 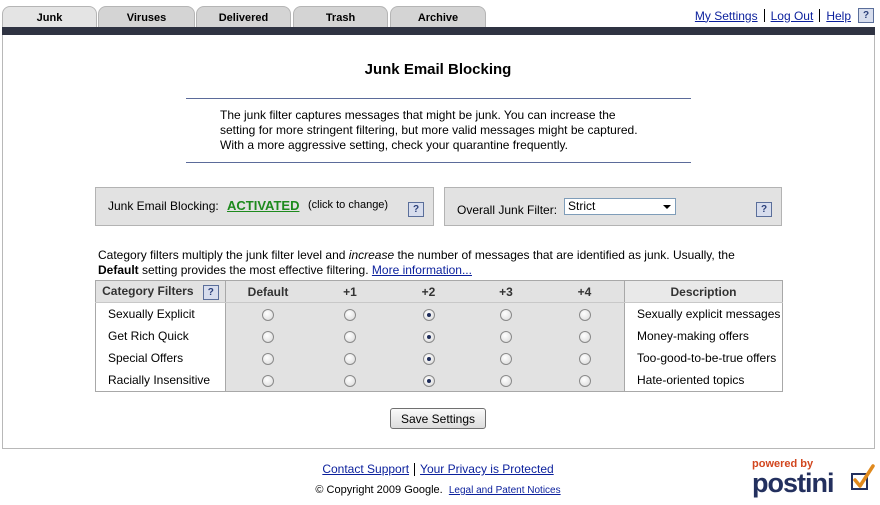 What do you see at coordinates (243, 16) in the screenshot?
I see `tab-delivered: Delivered` at bounding box center [243, 16].